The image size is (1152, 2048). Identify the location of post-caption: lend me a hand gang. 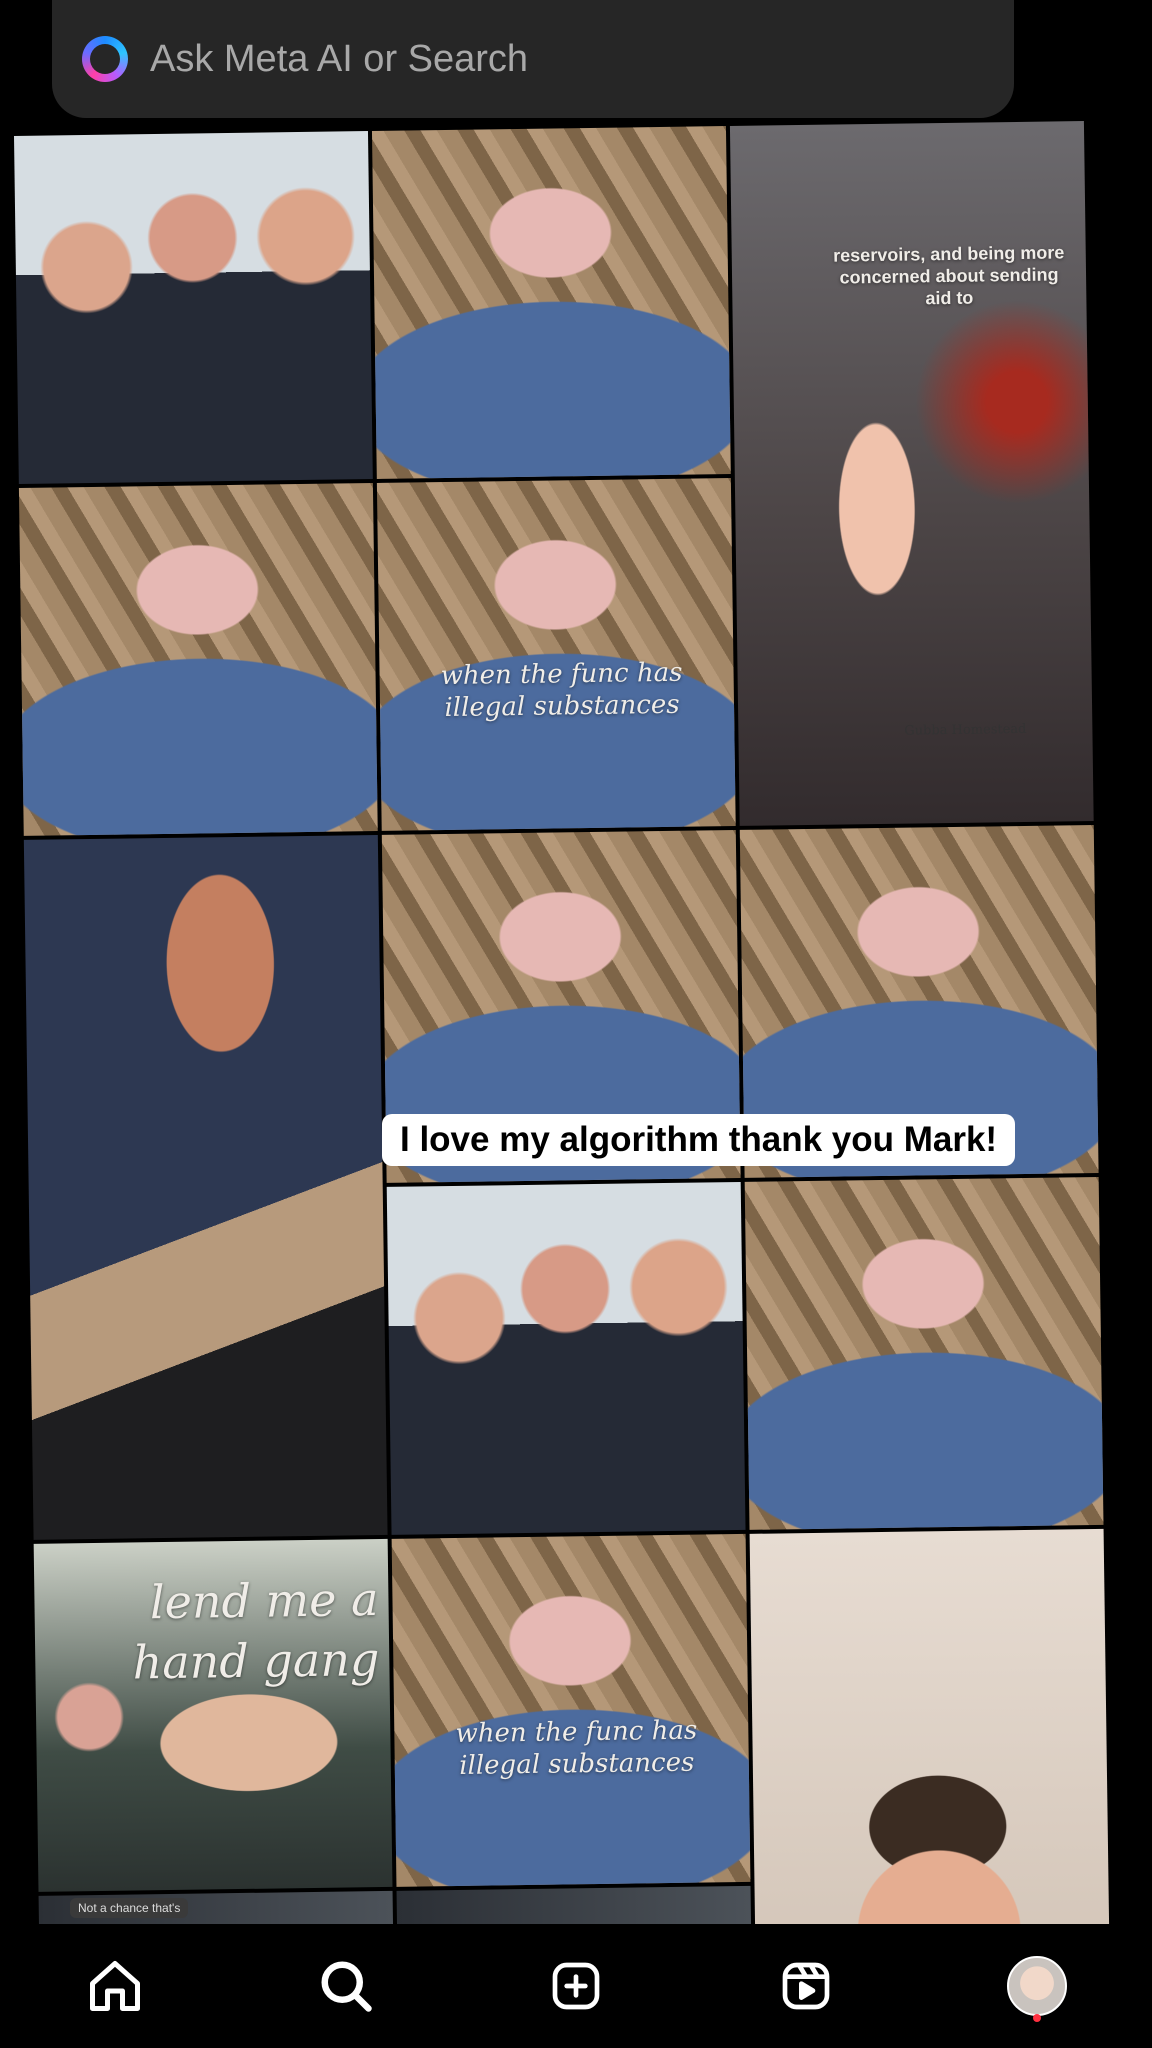
(256, 1631).